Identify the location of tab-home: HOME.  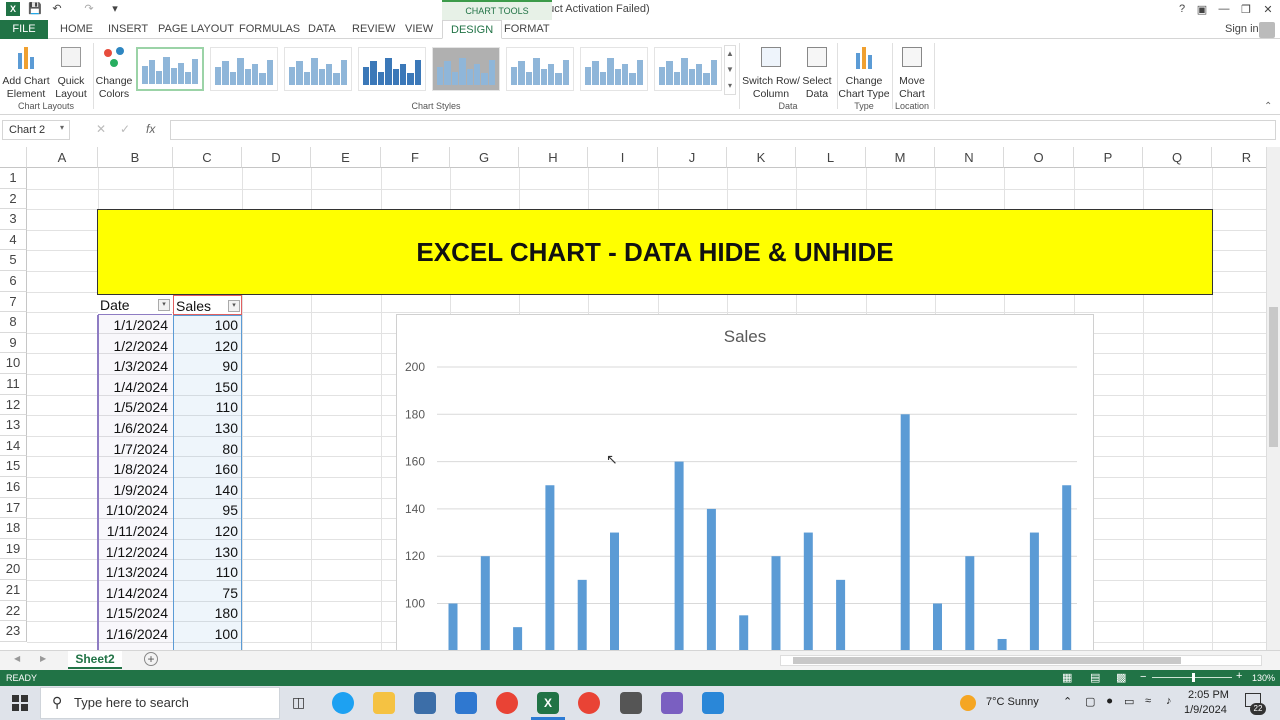
(76, 29).